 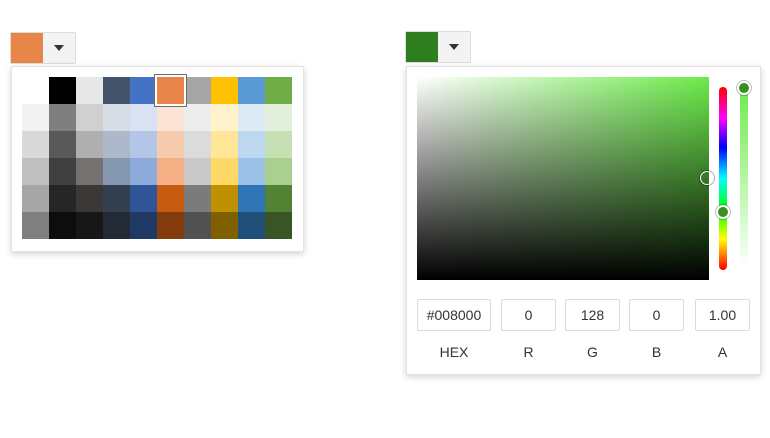 I want to click on hex-label: HEX, so click(x=454, y=352).